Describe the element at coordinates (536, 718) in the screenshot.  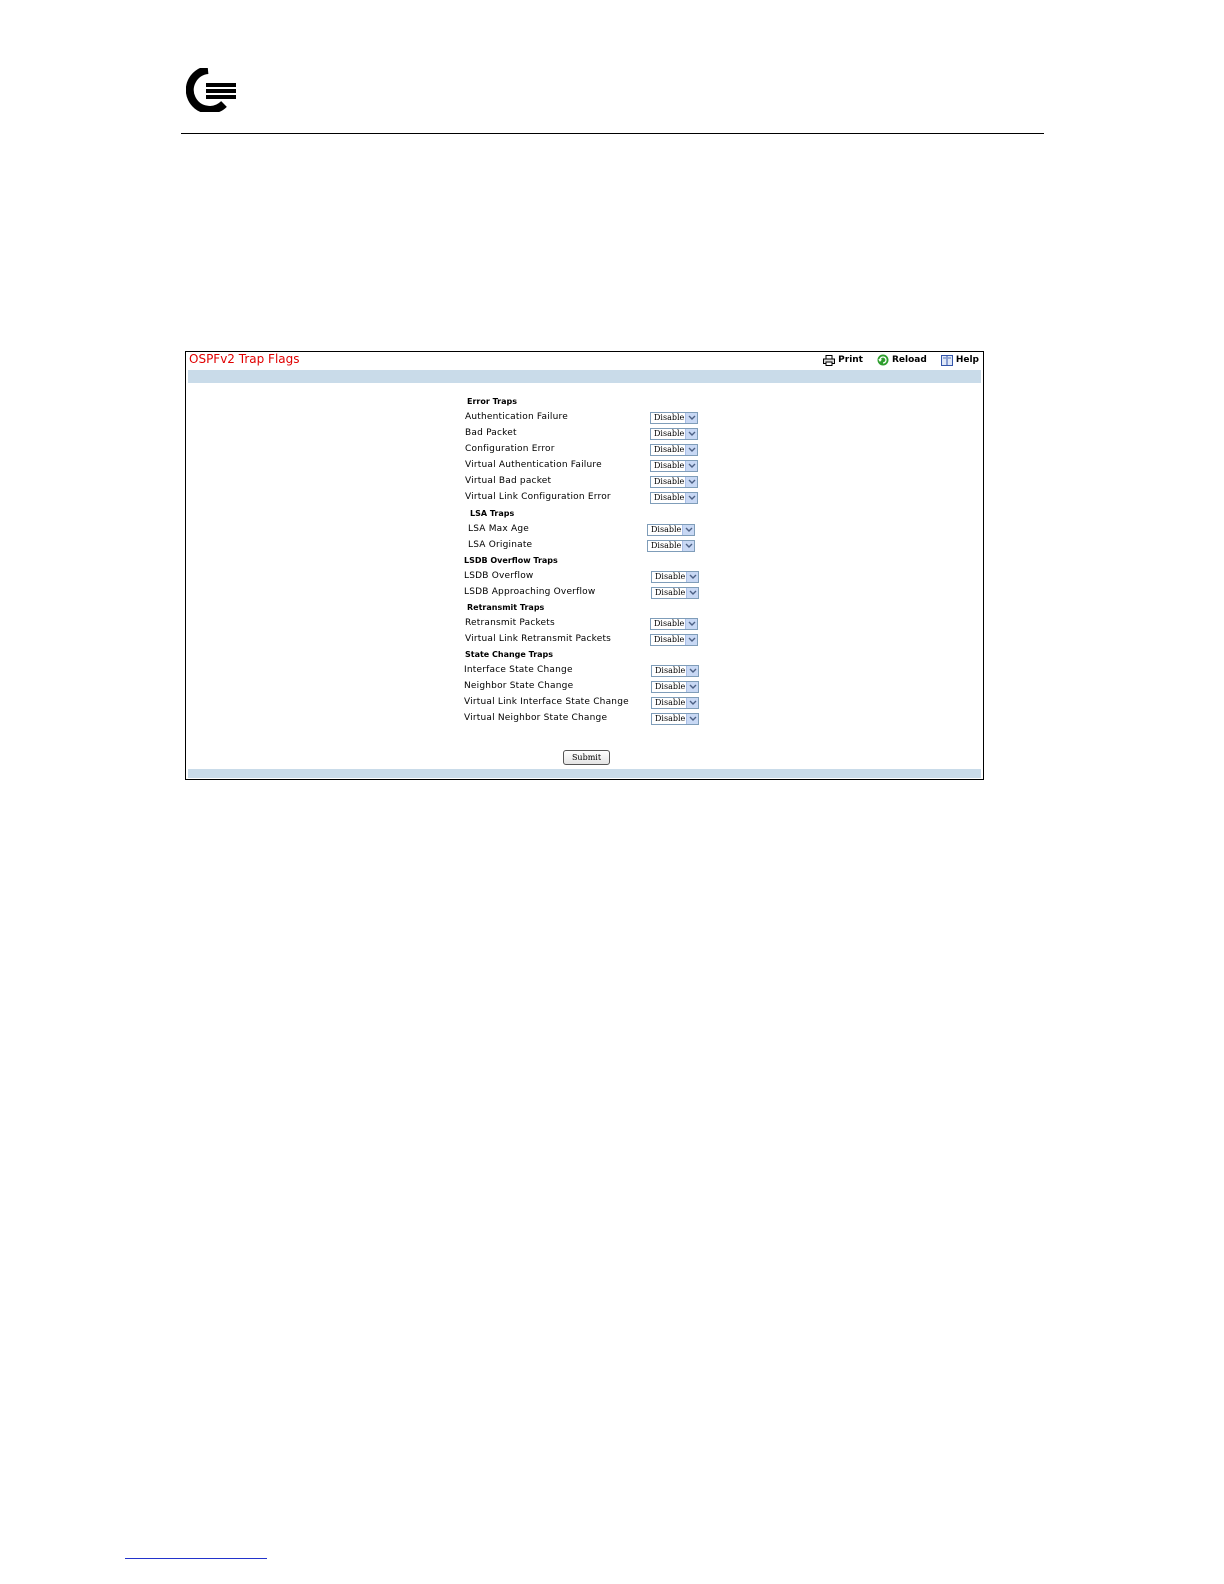
I see `field-label: Virtual Neighbor State Change` at that location.